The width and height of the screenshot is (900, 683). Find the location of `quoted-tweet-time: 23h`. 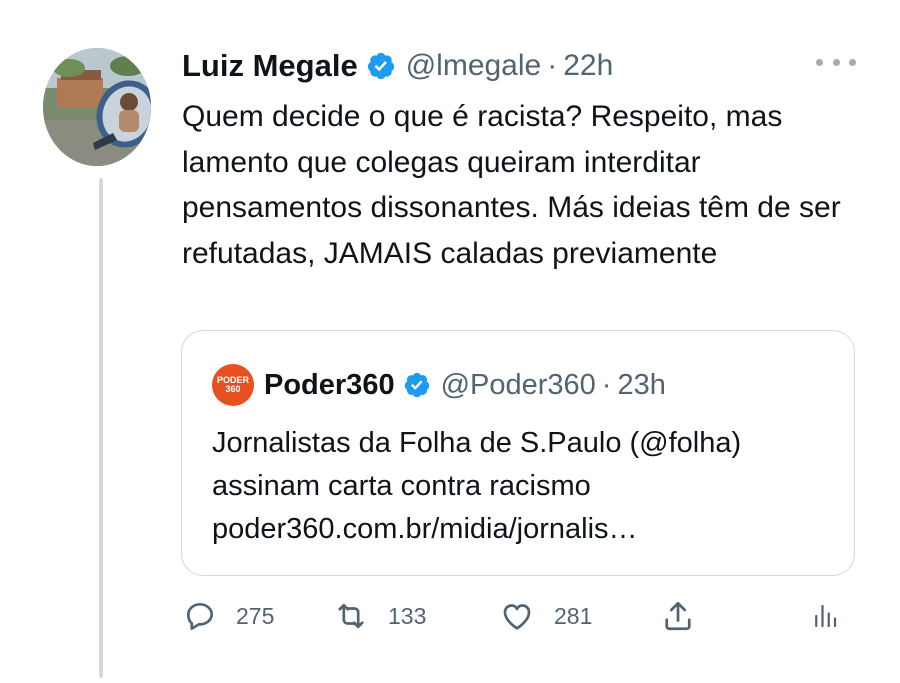

quoted-tweet-time: 23h is located at coordinates (641, 385).